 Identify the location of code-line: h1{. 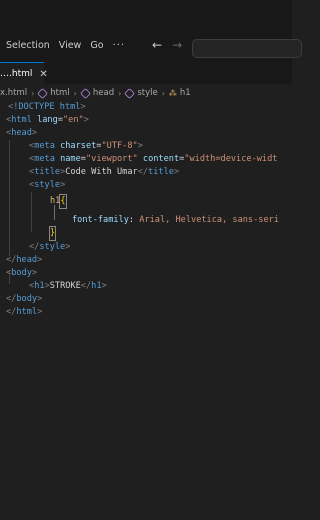
(58, 201).